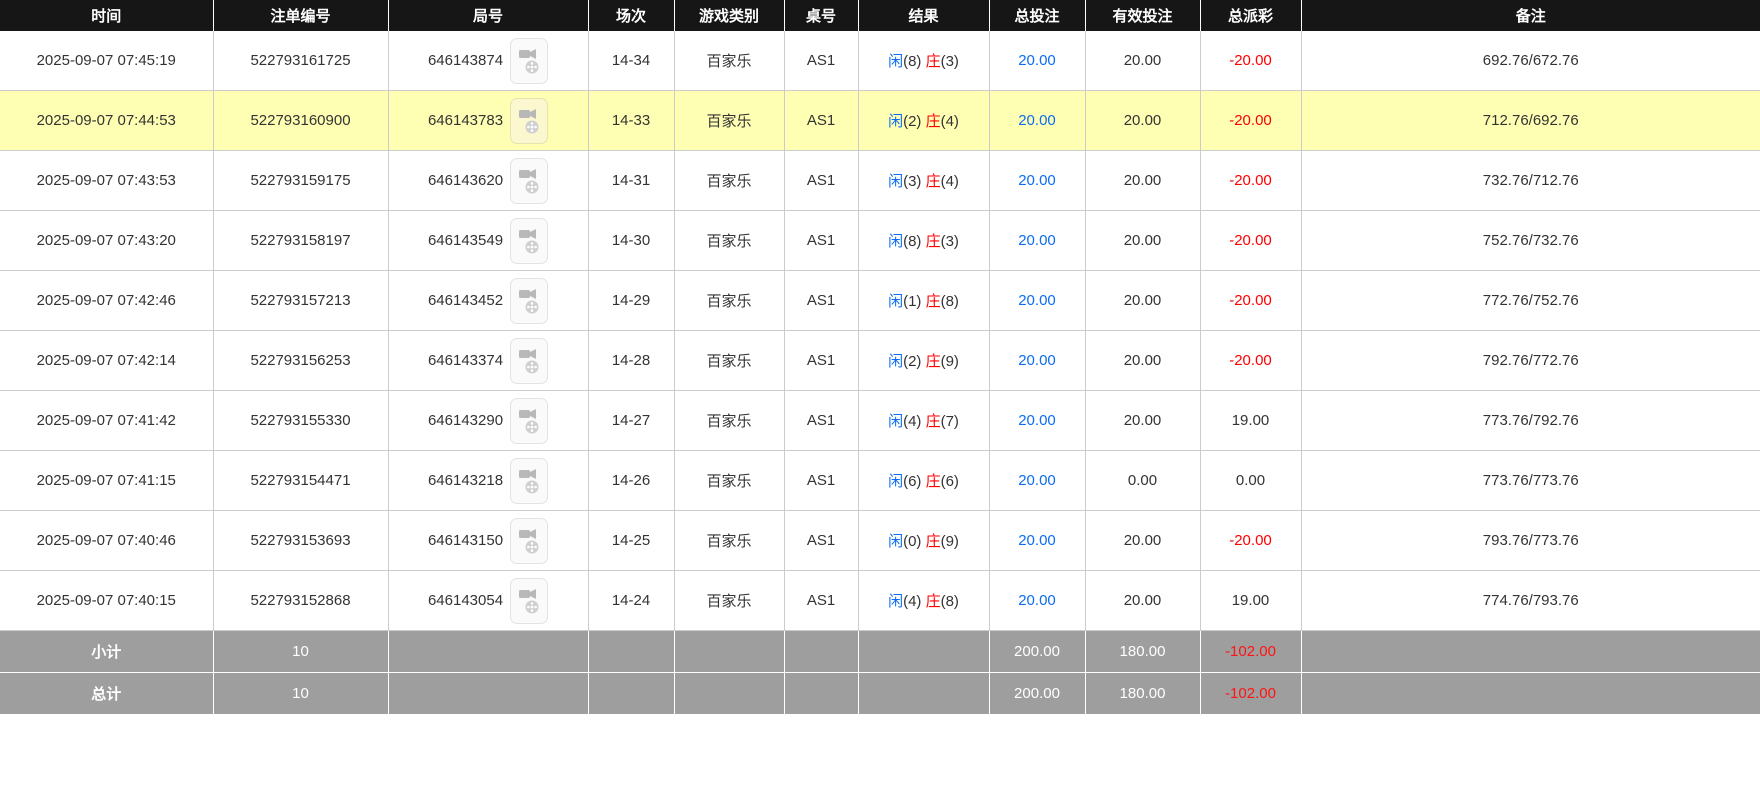 The height and width of the screenshot is (795, 1760). I want to click on remark-value: 732.76/712.76, so click(1530, 180).